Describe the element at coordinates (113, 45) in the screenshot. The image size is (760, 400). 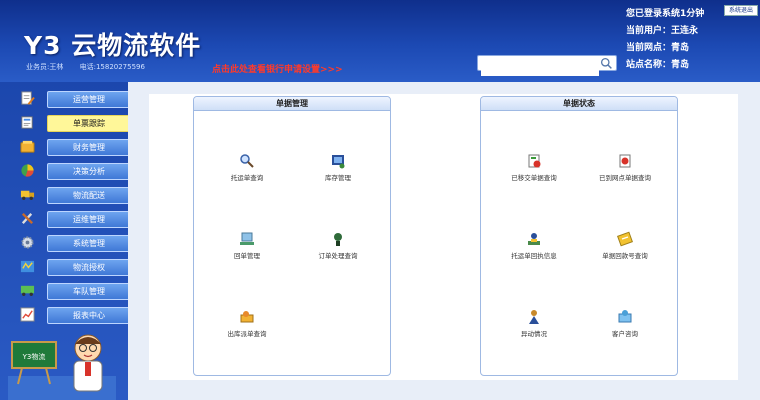
I see `app-logo: Y3 云物流软件` at that location.